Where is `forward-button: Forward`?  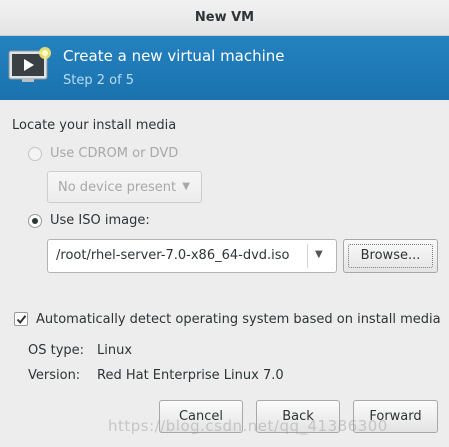
forward-button: Forward is located at coordinates (395, 416).